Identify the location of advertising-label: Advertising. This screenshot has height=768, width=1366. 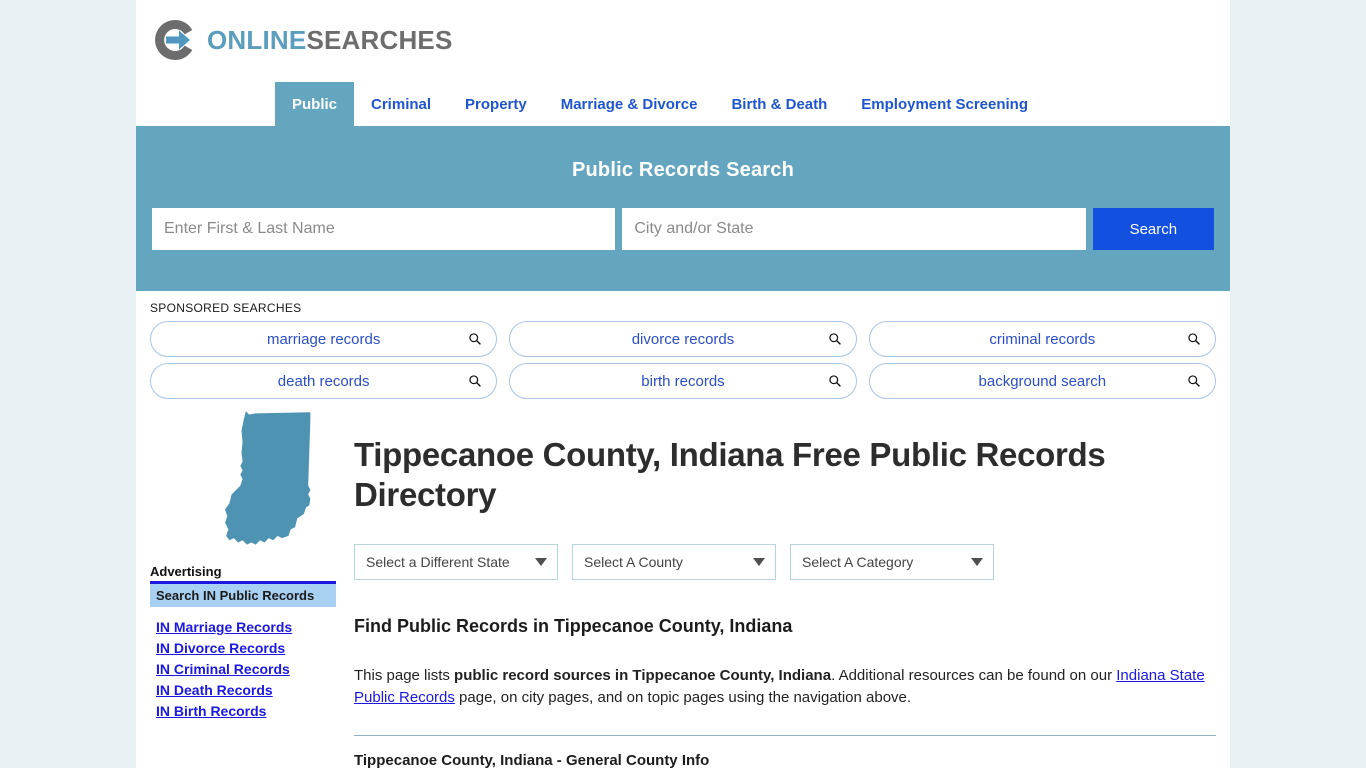
(243, 574).